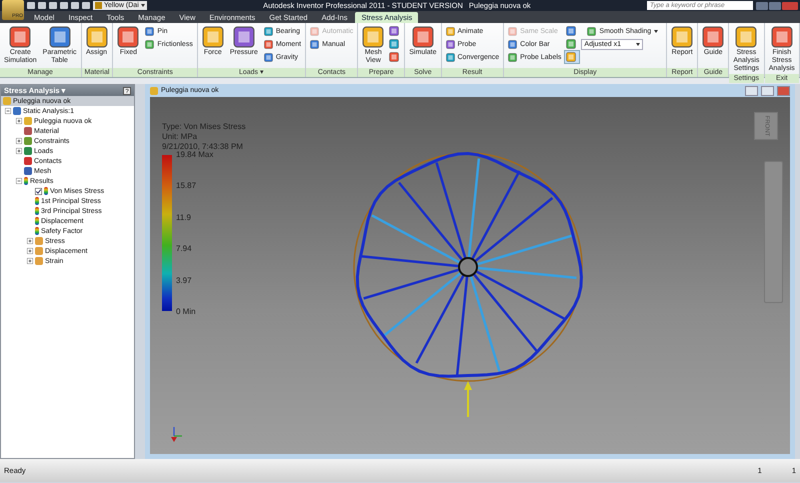 The width and height of the screenshot is (800, 483). I want to click on legend-tick-label: 3.97, so click(184, 280).